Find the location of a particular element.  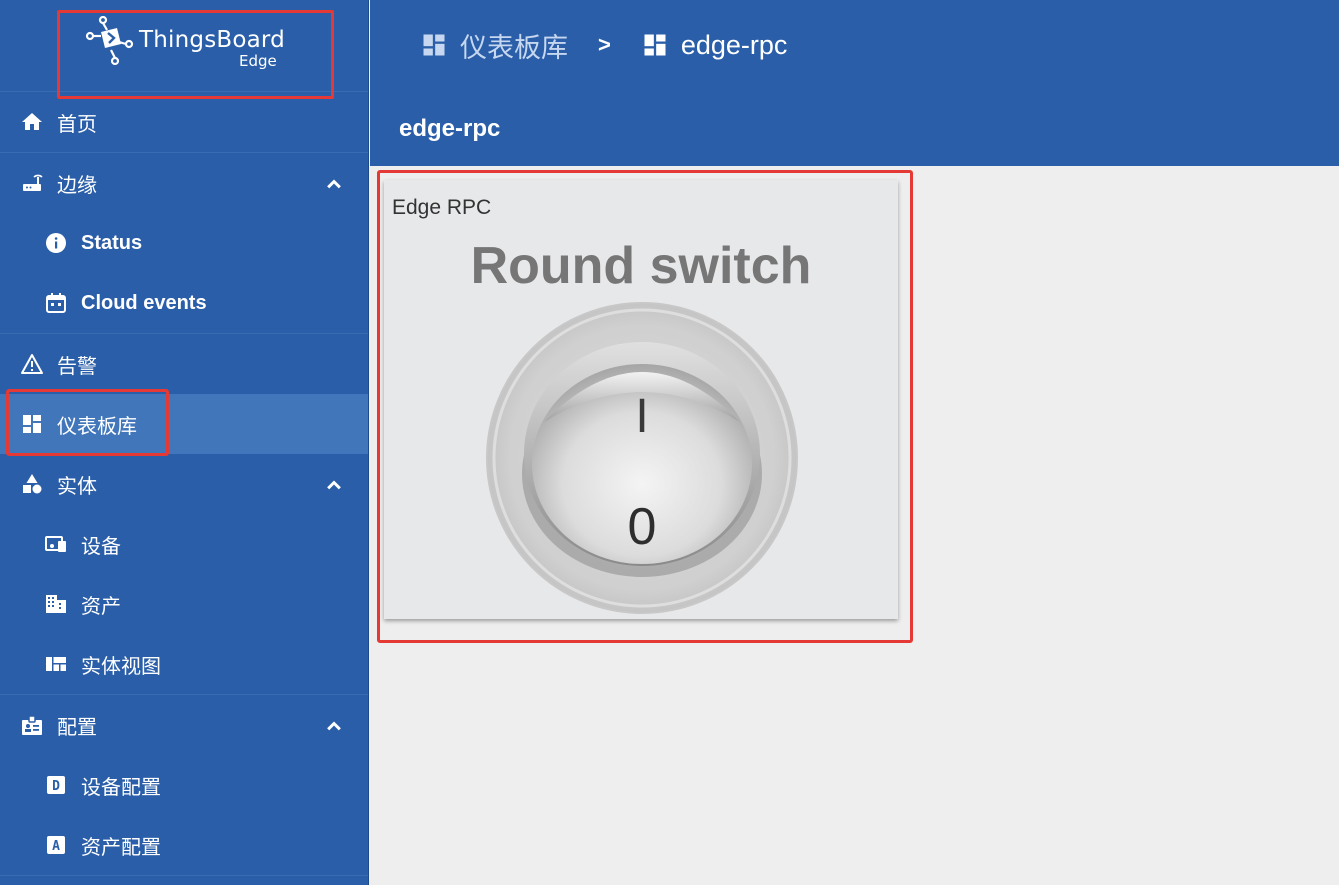

home-icon is located at coordinates (32, 122).